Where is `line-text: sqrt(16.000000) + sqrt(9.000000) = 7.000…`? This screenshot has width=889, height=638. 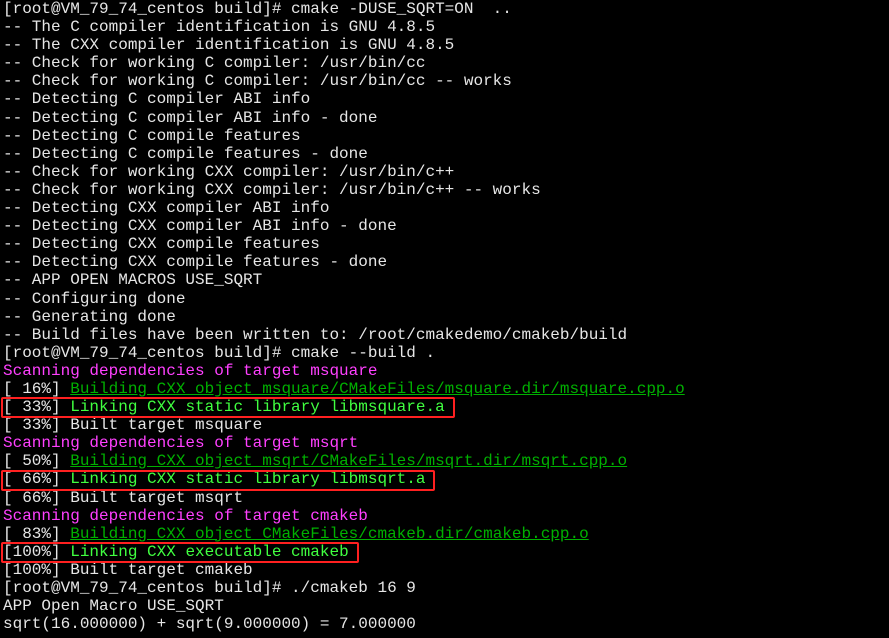
line-text: sqrt(16.000000) + sqrt(9.000000) = 7.000… is located at coordinates (209, 624).